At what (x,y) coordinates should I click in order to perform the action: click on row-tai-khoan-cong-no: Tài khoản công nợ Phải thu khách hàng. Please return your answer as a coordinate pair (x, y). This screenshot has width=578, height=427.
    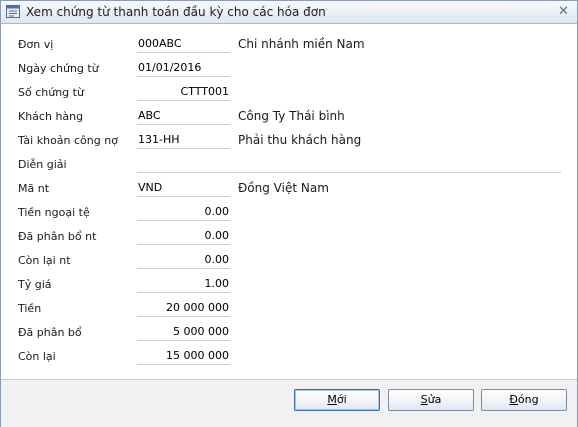
    Looking at the image, I should click on (289, 141).